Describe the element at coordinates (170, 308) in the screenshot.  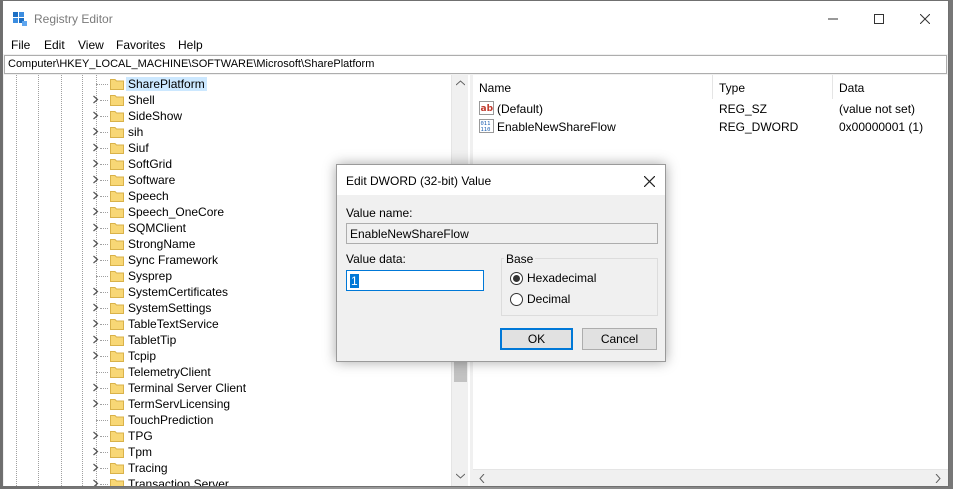
I see `tree-item-label: SystemSettings` at that location.